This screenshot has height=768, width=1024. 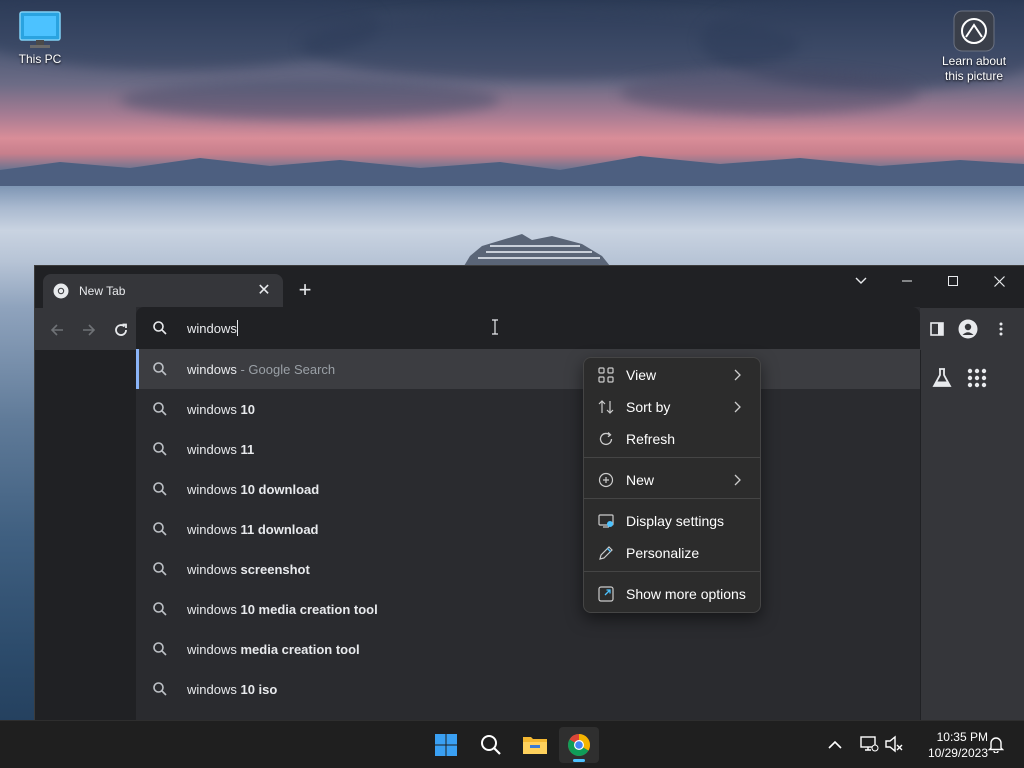 I want to click on close-window-button, so click(x=999, y=281).